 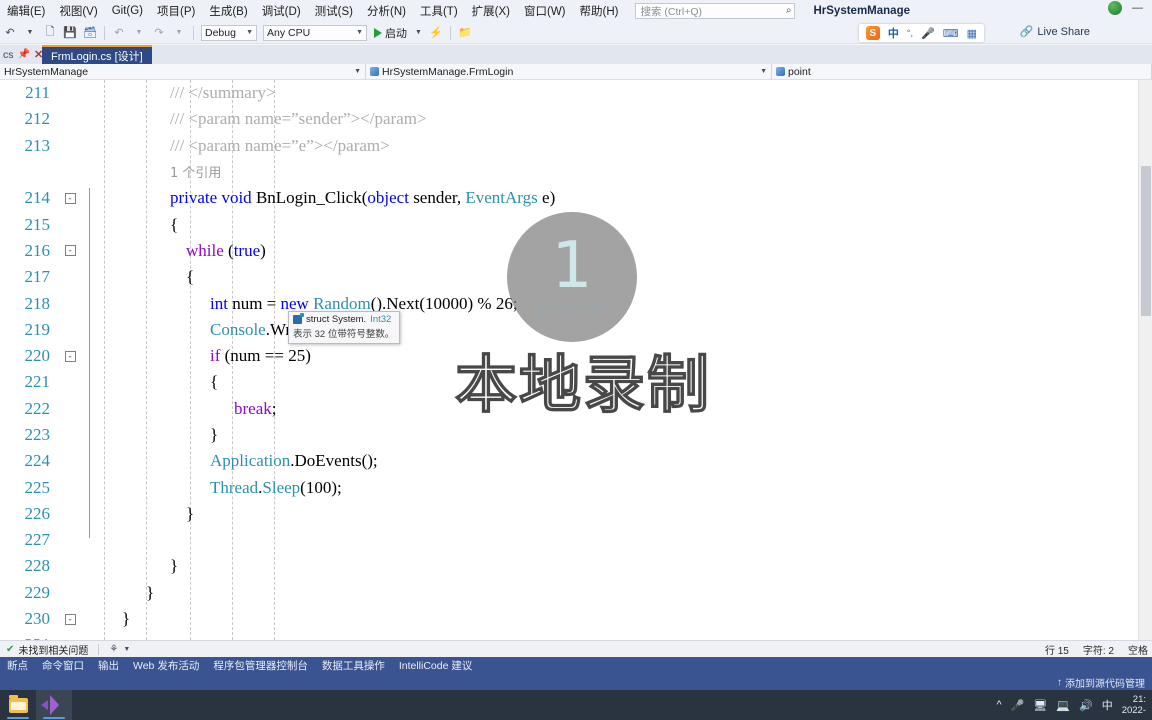 I want to click on redo-icon: ↷, so click(x=159, y=33).